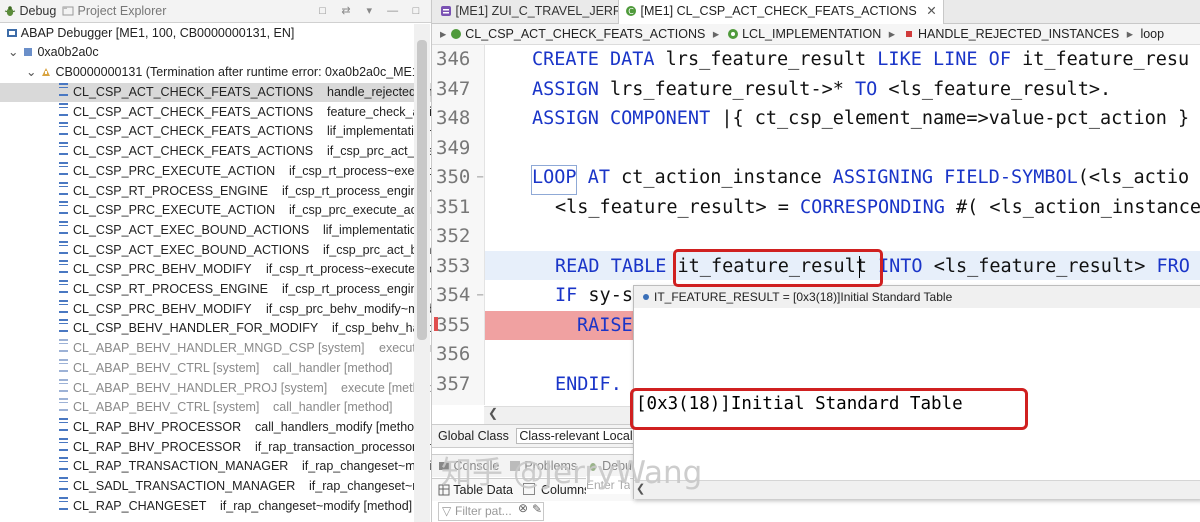 The height and width of the screenshot is (522, 1200). What do you see at coordinates (605, 325) in the screenshot?
I see `keyword: RAISE` at bounding box center [605, 325].